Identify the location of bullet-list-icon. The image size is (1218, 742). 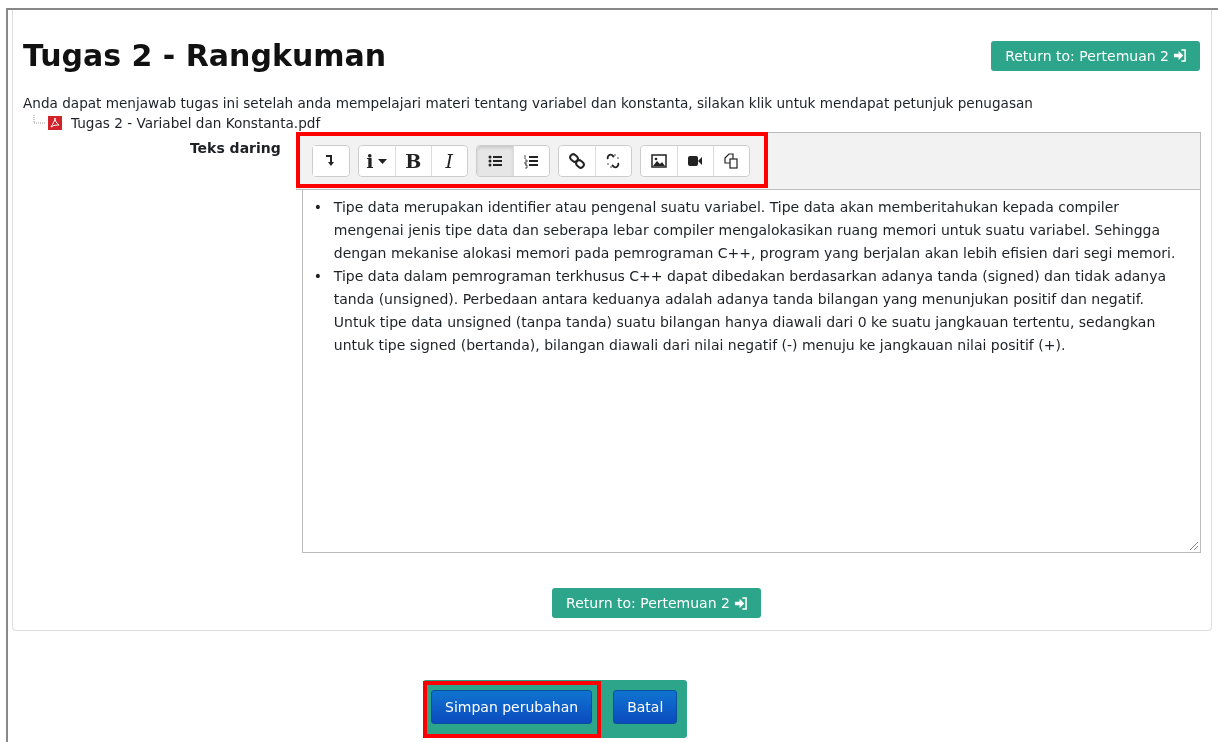
(494, 161).